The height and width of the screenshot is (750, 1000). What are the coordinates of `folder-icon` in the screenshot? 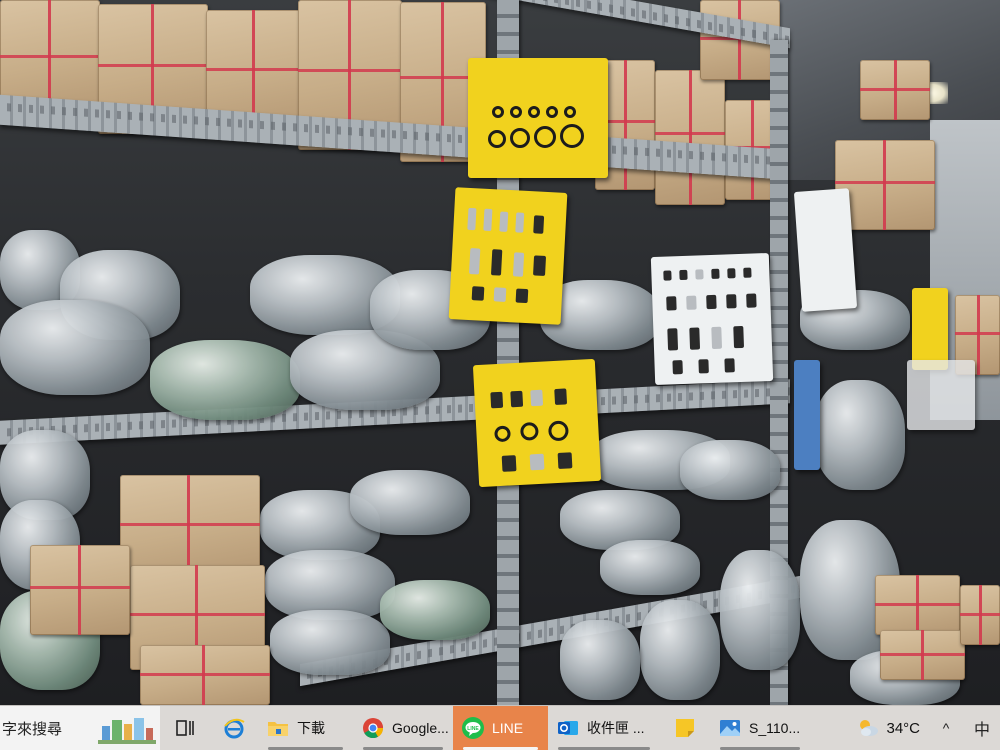 It's located at (278, 729).